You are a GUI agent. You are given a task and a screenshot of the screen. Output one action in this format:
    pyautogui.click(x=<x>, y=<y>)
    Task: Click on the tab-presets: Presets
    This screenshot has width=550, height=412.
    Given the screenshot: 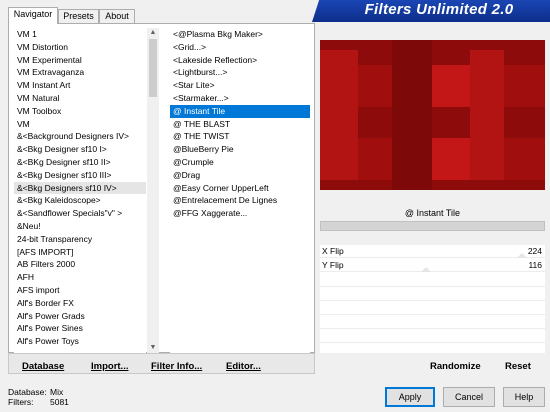 What is the action you would take?
    pyautogui.click(x=78, y=16)
    